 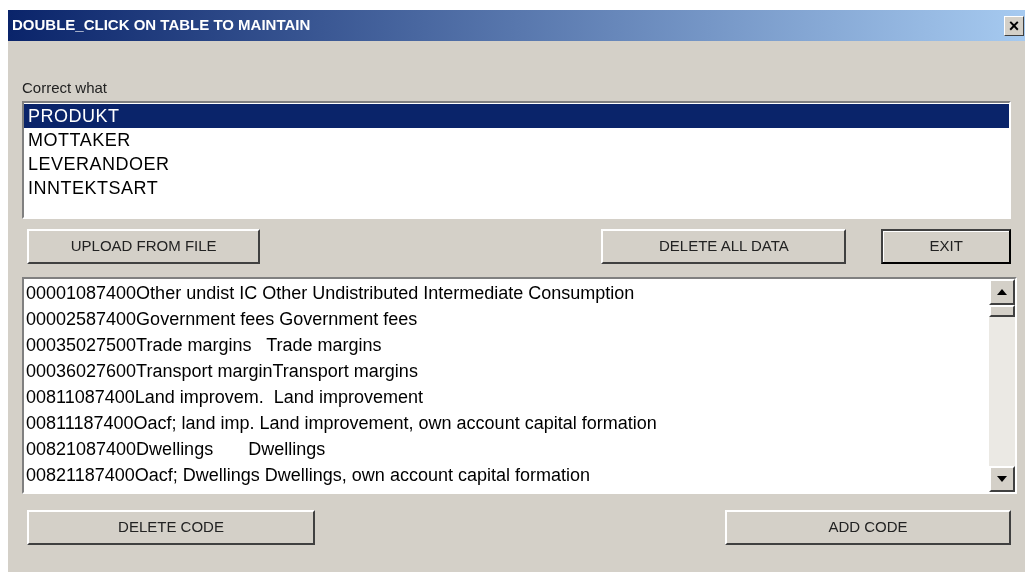 I want to click on close-button: ×, so click(x=1014, y=25).